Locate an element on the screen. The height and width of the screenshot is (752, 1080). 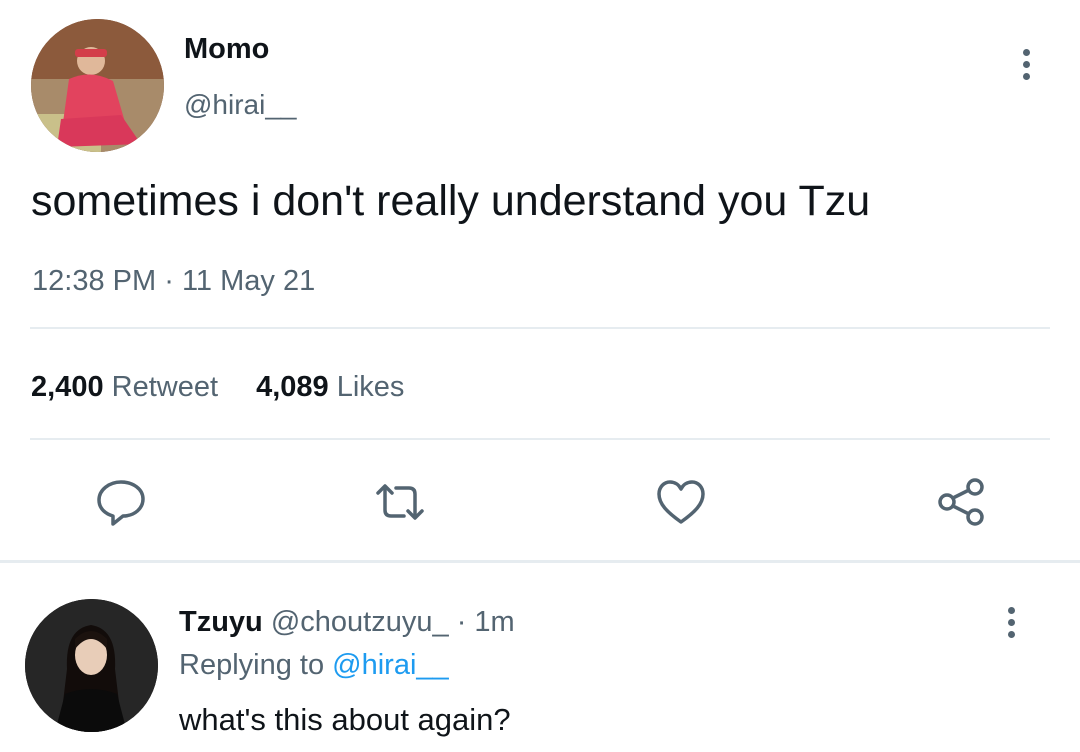
share-button is located at coordinates (961, 502).